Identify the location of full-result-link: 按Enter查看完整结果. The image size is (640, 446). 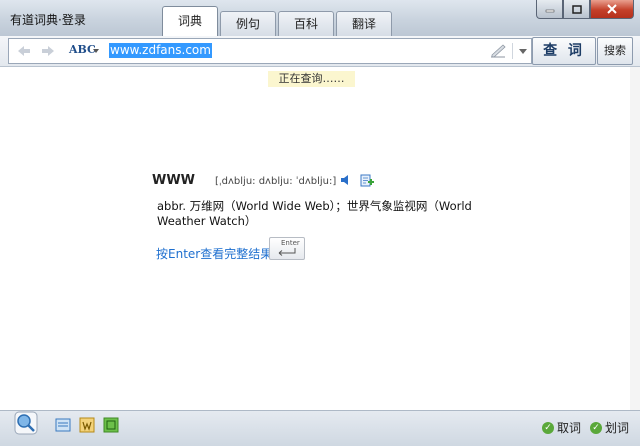
(214, 253).